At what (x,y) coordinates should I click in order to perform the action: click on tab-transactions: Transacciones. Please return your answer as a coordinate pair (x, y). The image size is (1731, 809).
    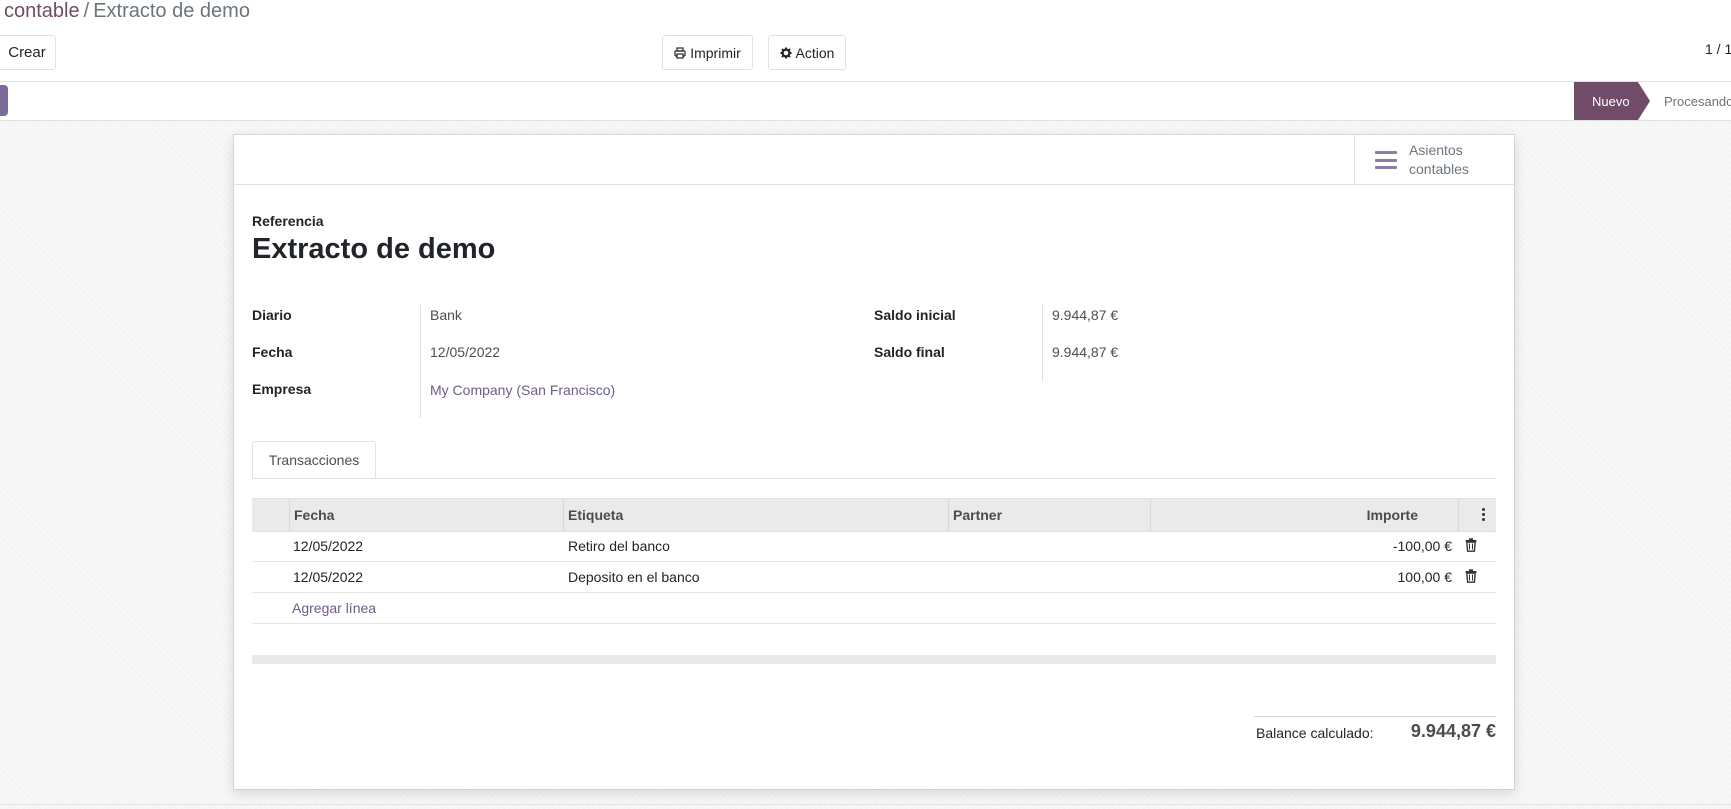
    Looking at the image, I should click on (314, 459).